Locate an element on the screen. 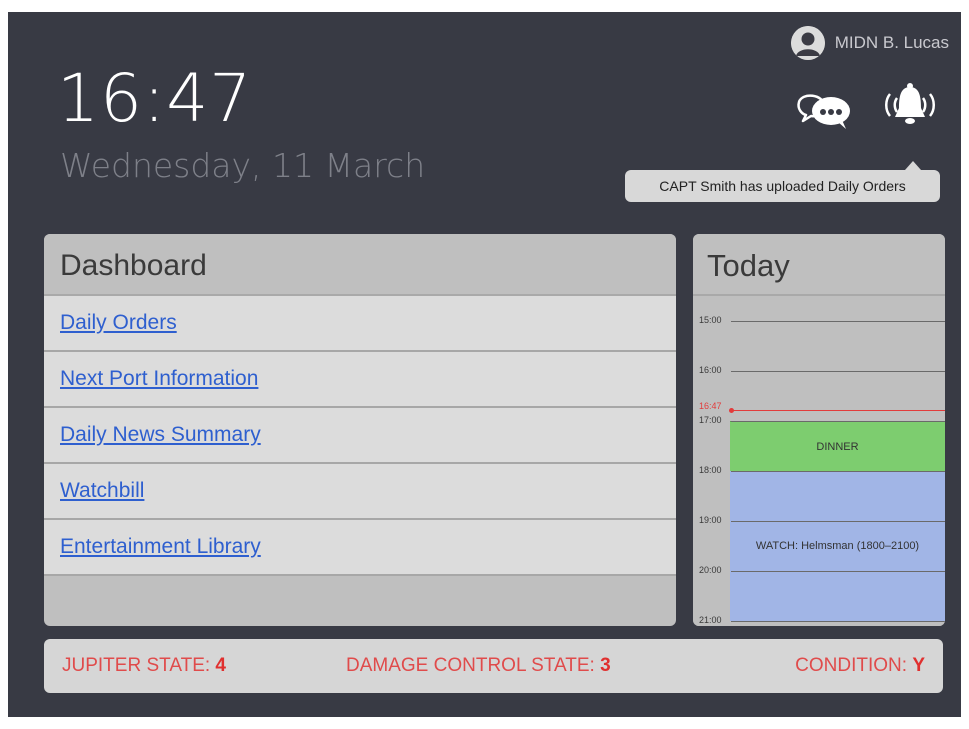 The image size is (969, 729). clock-date: Wednesday, 11 March is located at coordinates (243, 165).